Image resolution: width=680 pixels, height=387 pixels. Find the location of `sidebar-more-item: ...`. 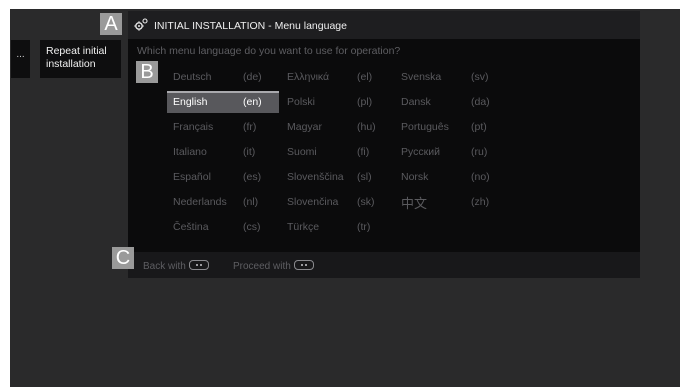

sidebar-more-item: ... is located at coordinates (20, 59).